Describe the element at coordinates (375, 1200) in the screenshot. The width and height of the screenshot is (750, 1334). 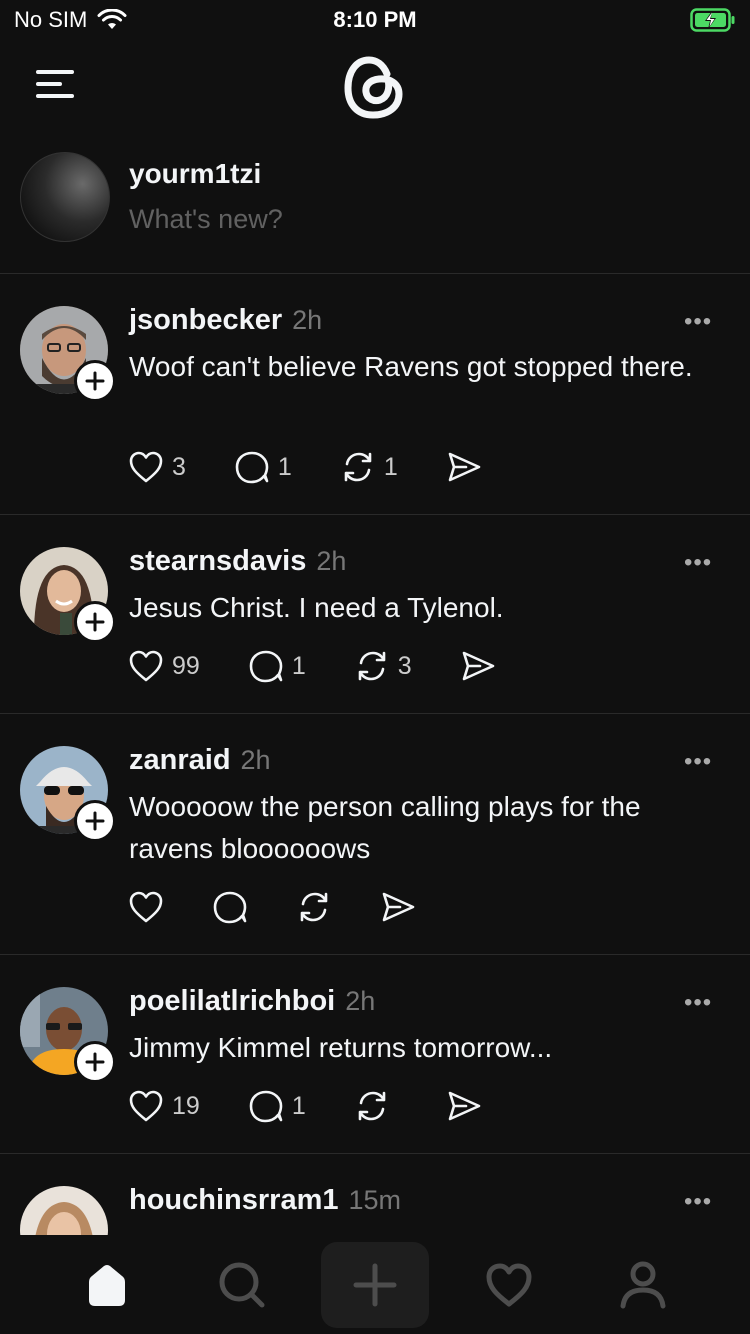
I see `post-time: 15m` at that location.